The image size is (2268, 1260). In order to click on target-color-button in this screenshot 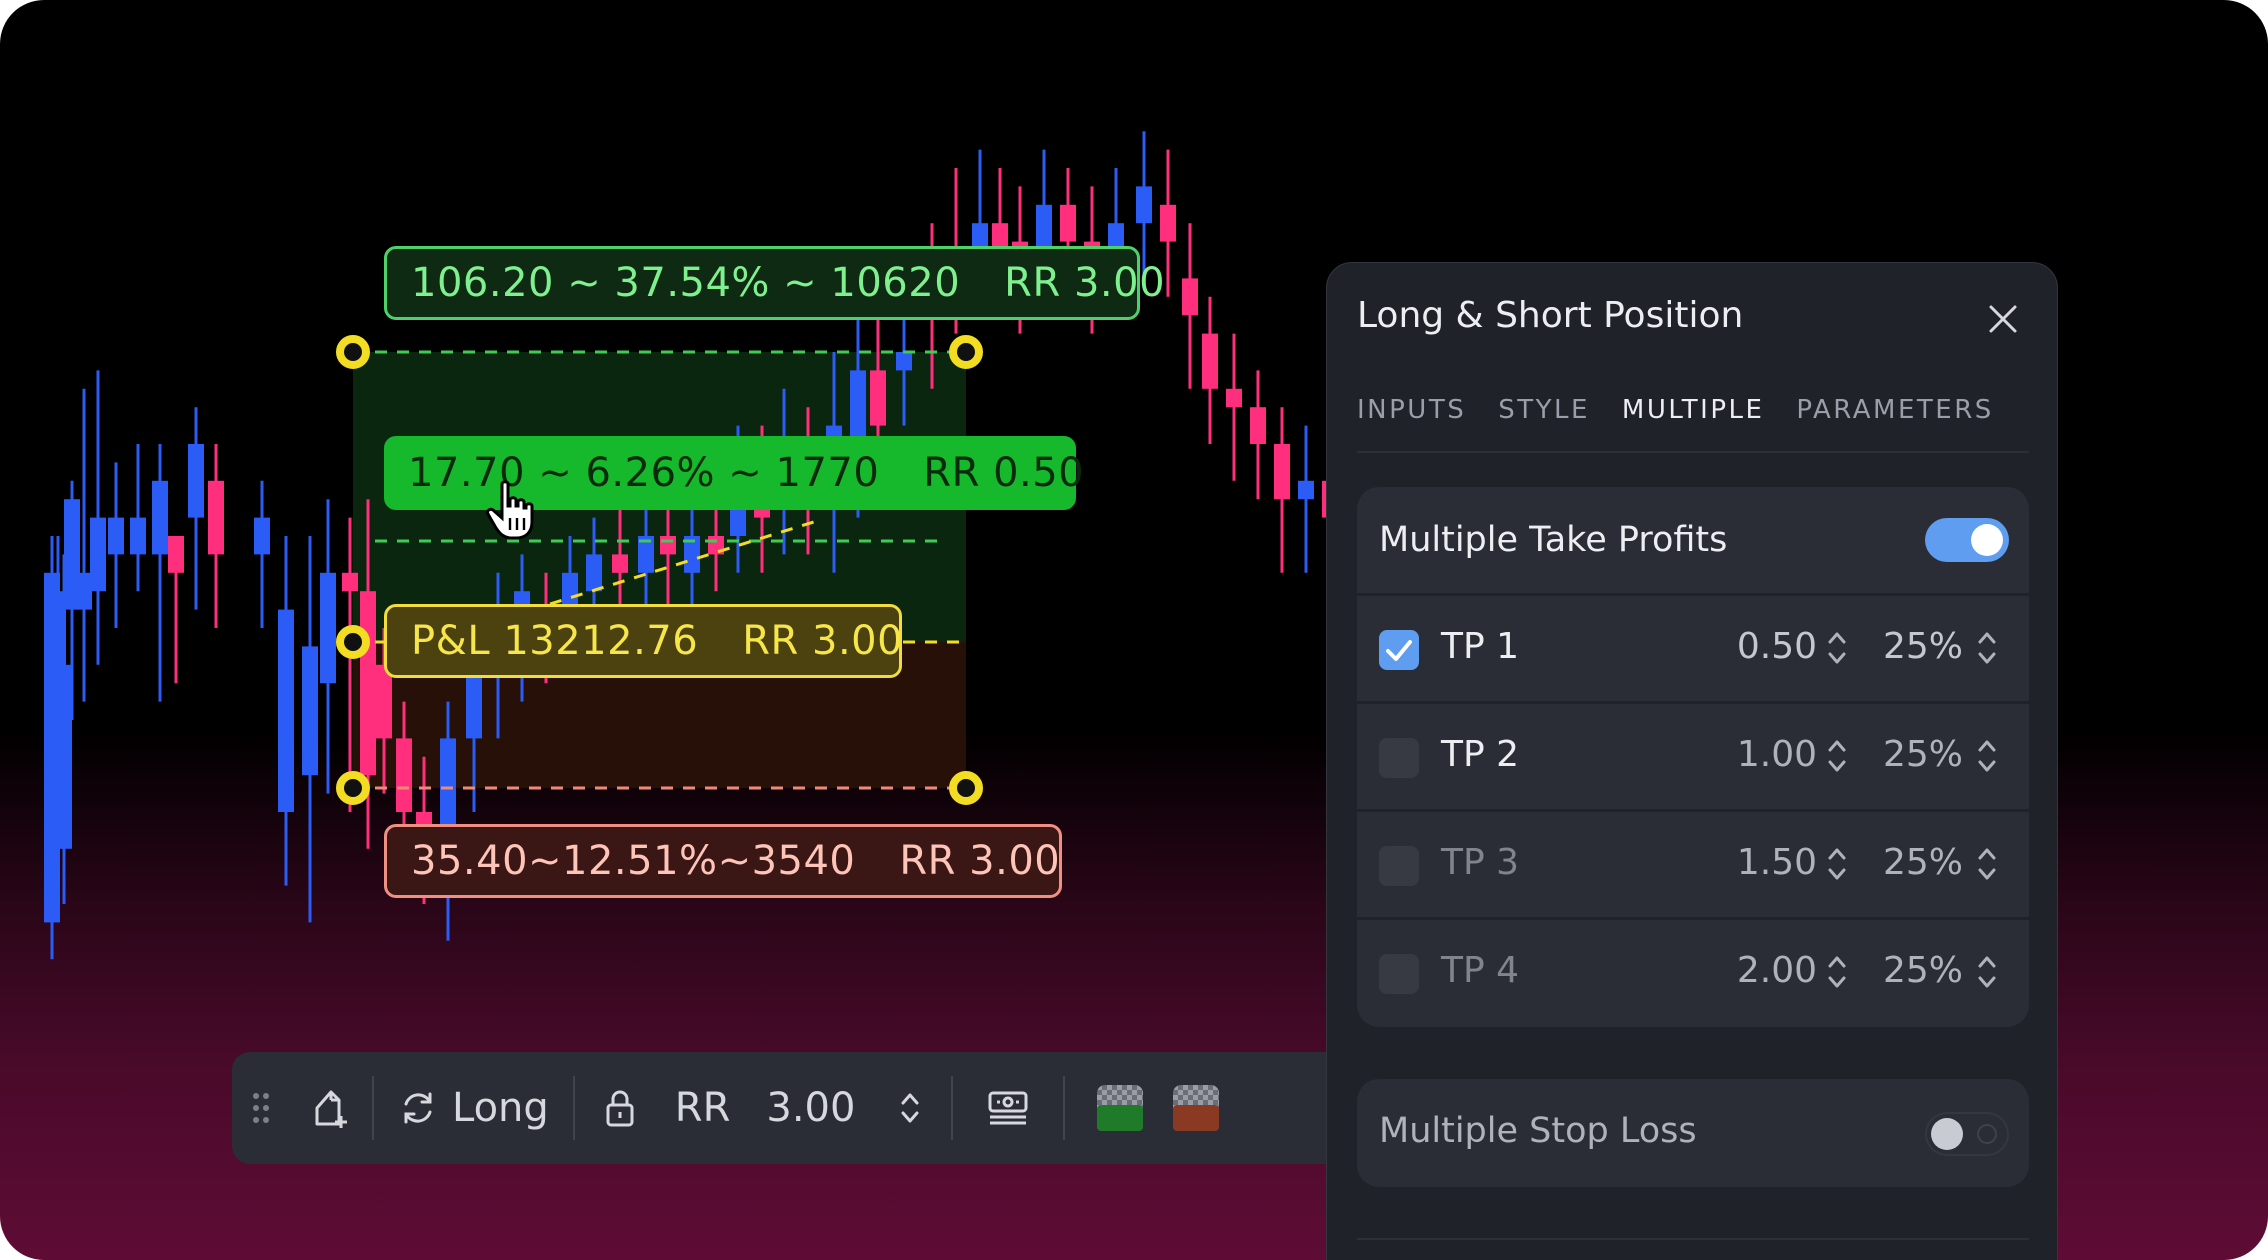, I will do `click(1104, 1108)`.